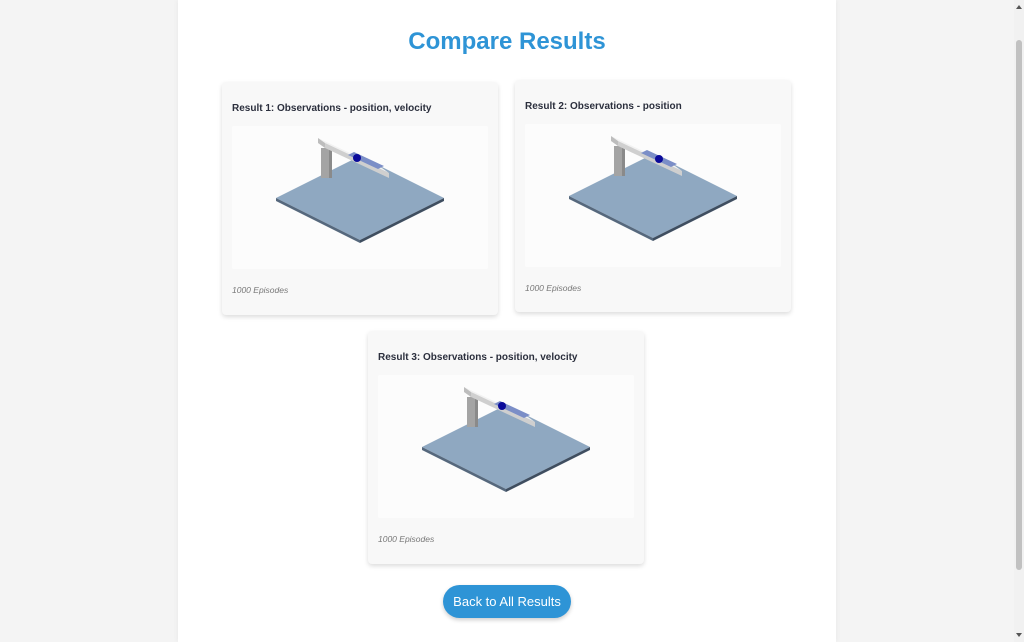 Image resolution: width=1024 pixels, height=642 pixels. What do you see at coordinates (1019, 635) in the screenshot?
I see `scroll-down-icon` at bounding box center [1019, 635].